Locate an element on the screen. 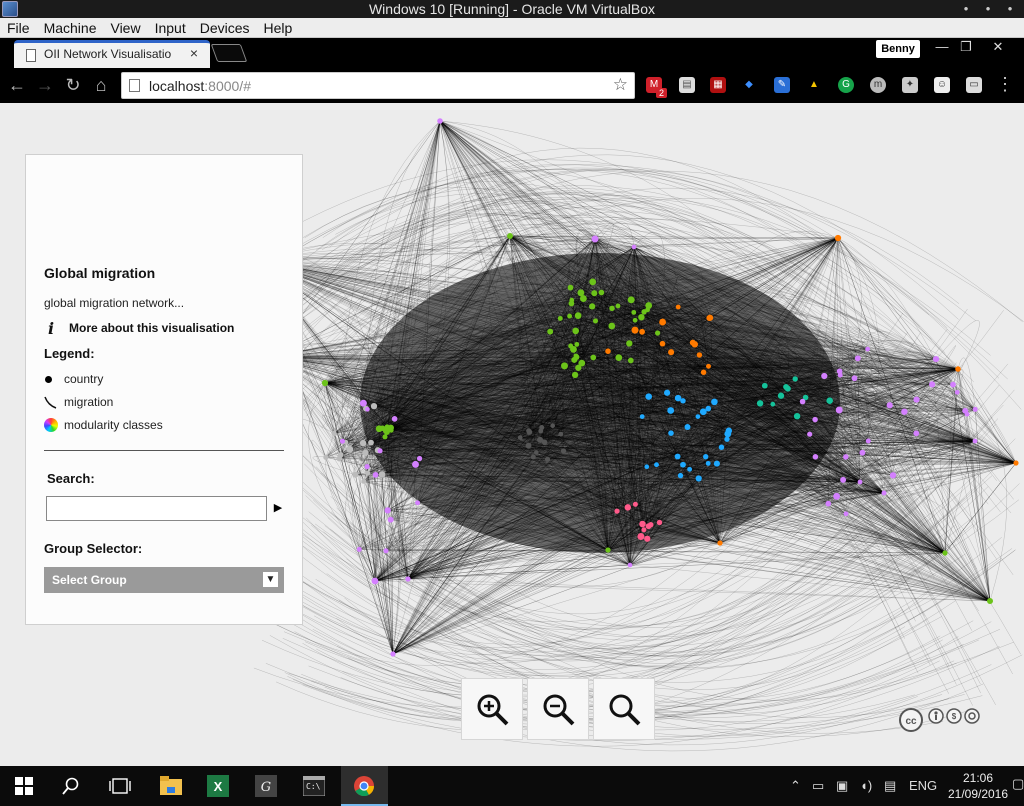 The height and width of the screenshot is (806, 1024). file-explorer-taskbar-item is located at coordinates (170, 786).